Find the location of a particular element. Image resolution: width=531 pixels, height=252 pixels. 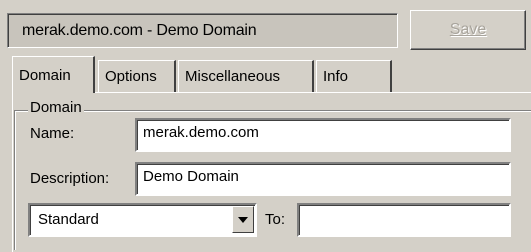

tab-options: Options is located at coordinates (137, 76).